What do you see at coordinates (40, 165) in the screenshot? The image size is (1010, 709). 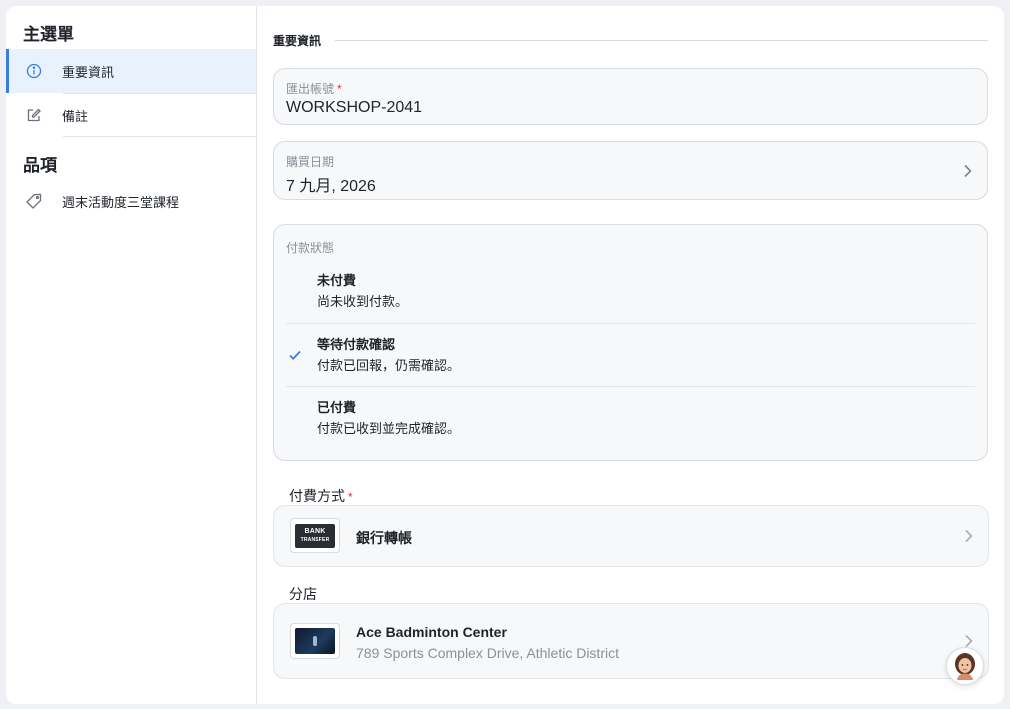 I see `sidebar-section-items: 品項` at bounding box center [40, 165].